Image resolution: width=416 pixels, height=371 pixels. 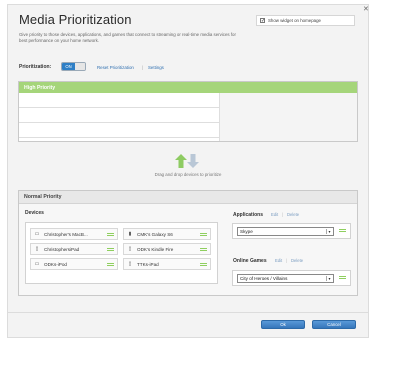 What do you see at coordinates (188, 312) in the screenshot?
I see `footer-divider` at bounding box center [188, 312].